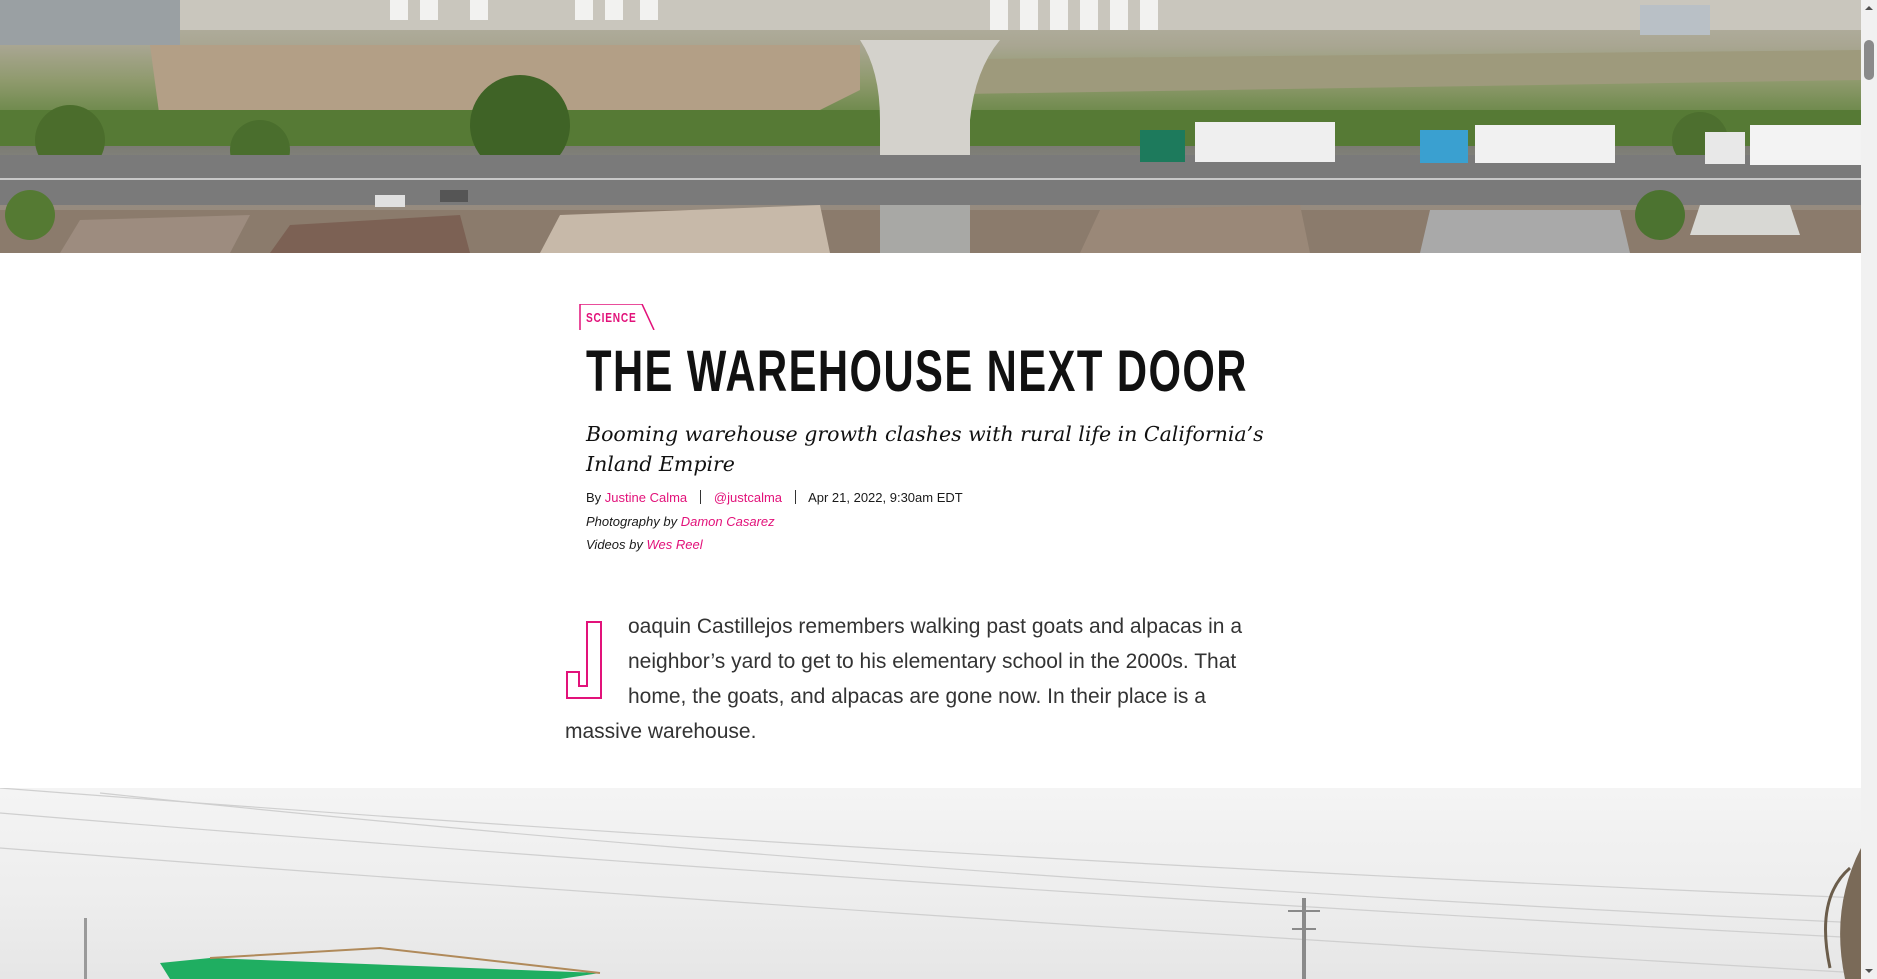 This screenshot has height=979, width=1877. Describe the element at coordinates (611, 317) in the screenshot. I see `section-tag-label: SCIENCE` at that location.